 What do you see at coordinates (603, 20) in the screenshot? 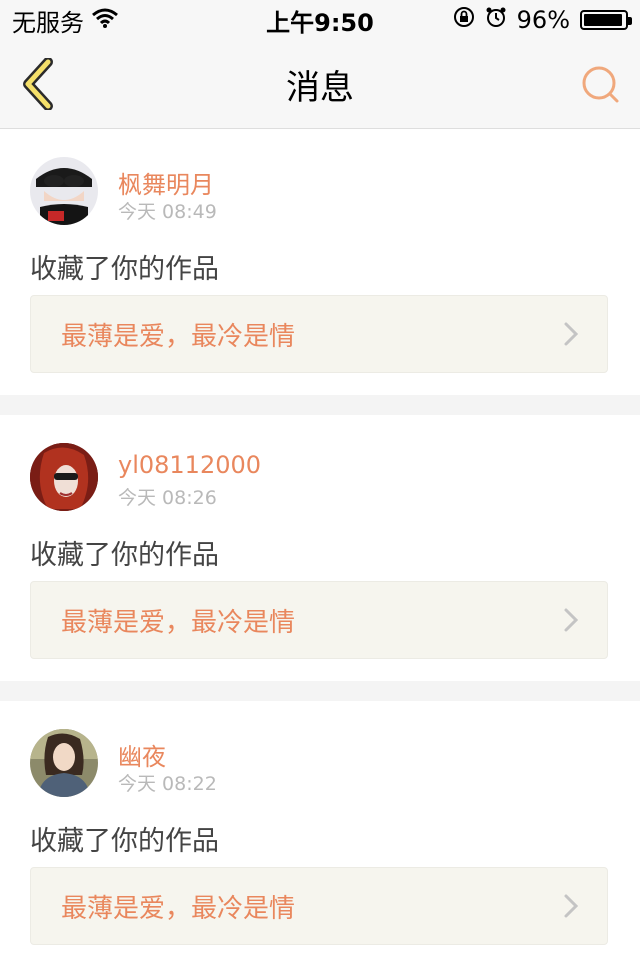
I see `battery-level-fill` at bounding box center [603, 20].